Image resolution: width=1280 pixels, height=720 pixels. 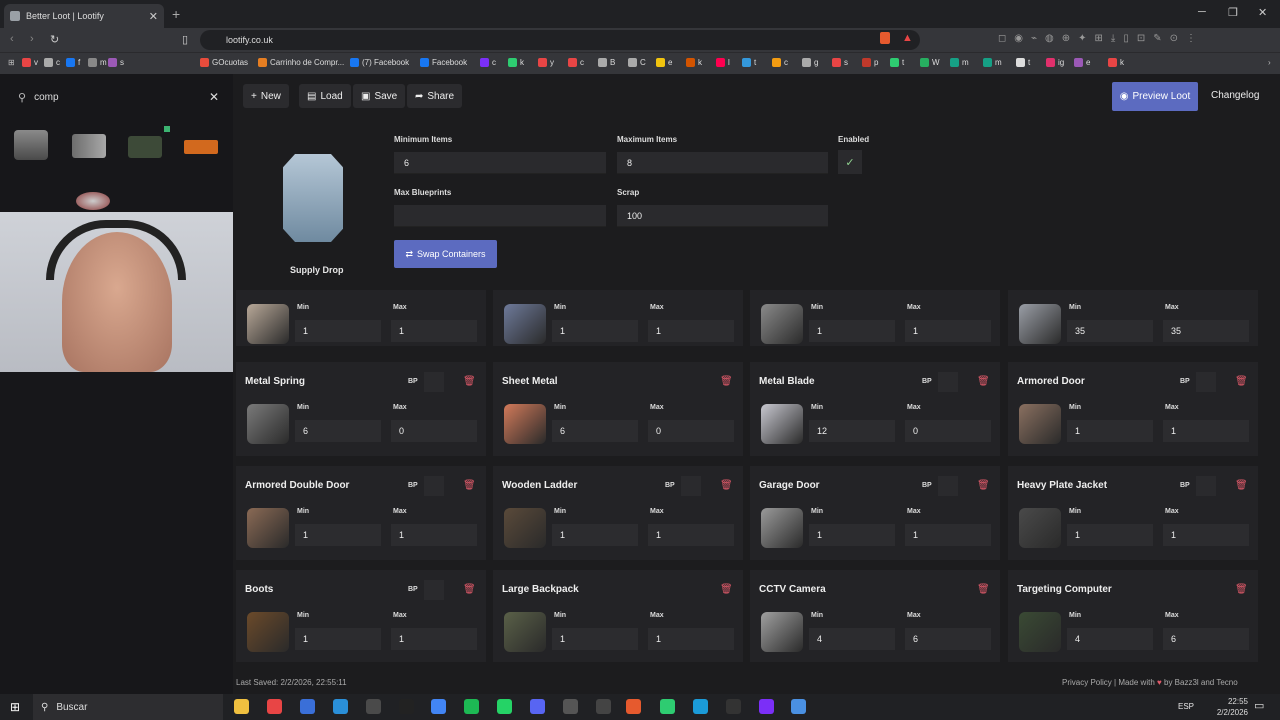 I want to click on bookmark-item: g, so click(x=810, y=62).